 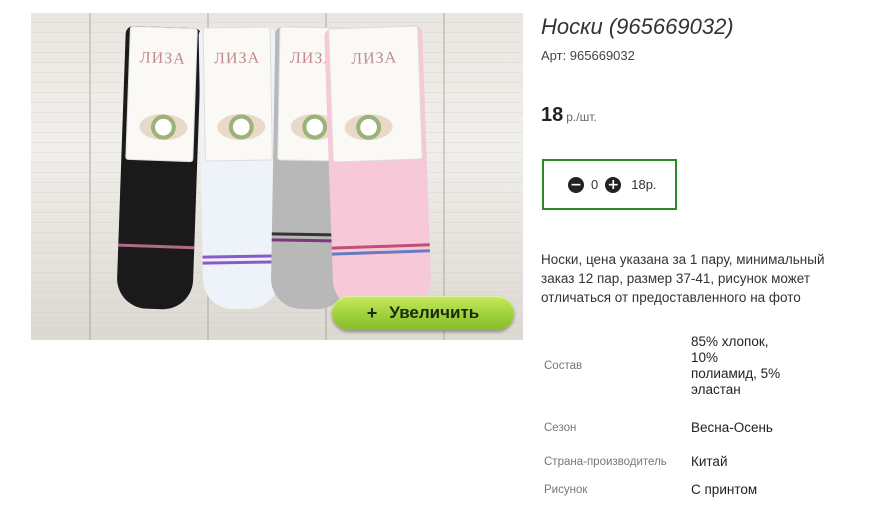 I want to click on spec-value: С принтом, so click(x=724, y=489).